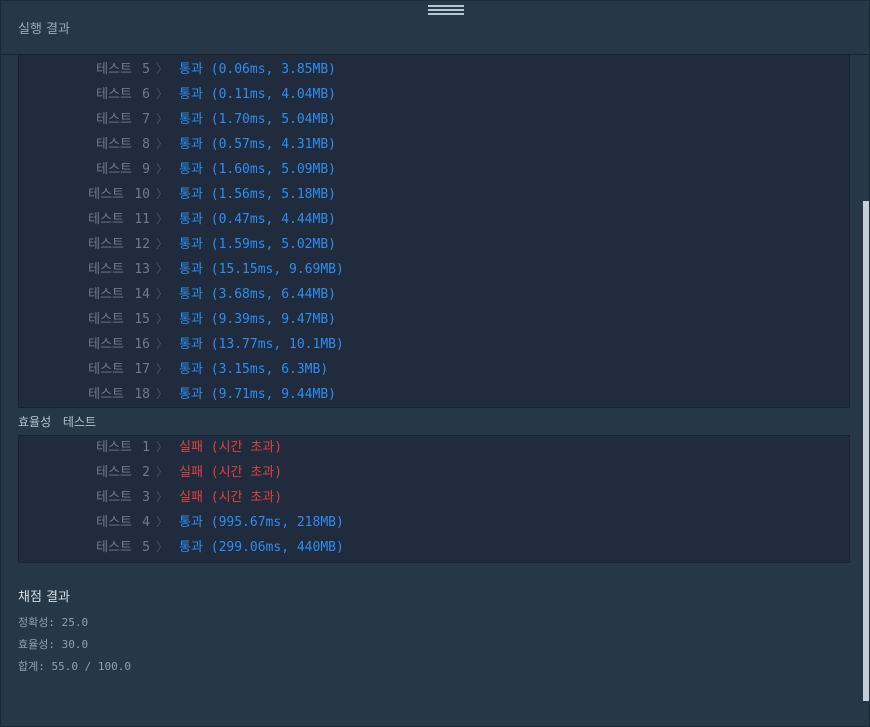  Describe the element at coordinates (142, 394) in the screenshot. I see `test-number: 18` at that location.